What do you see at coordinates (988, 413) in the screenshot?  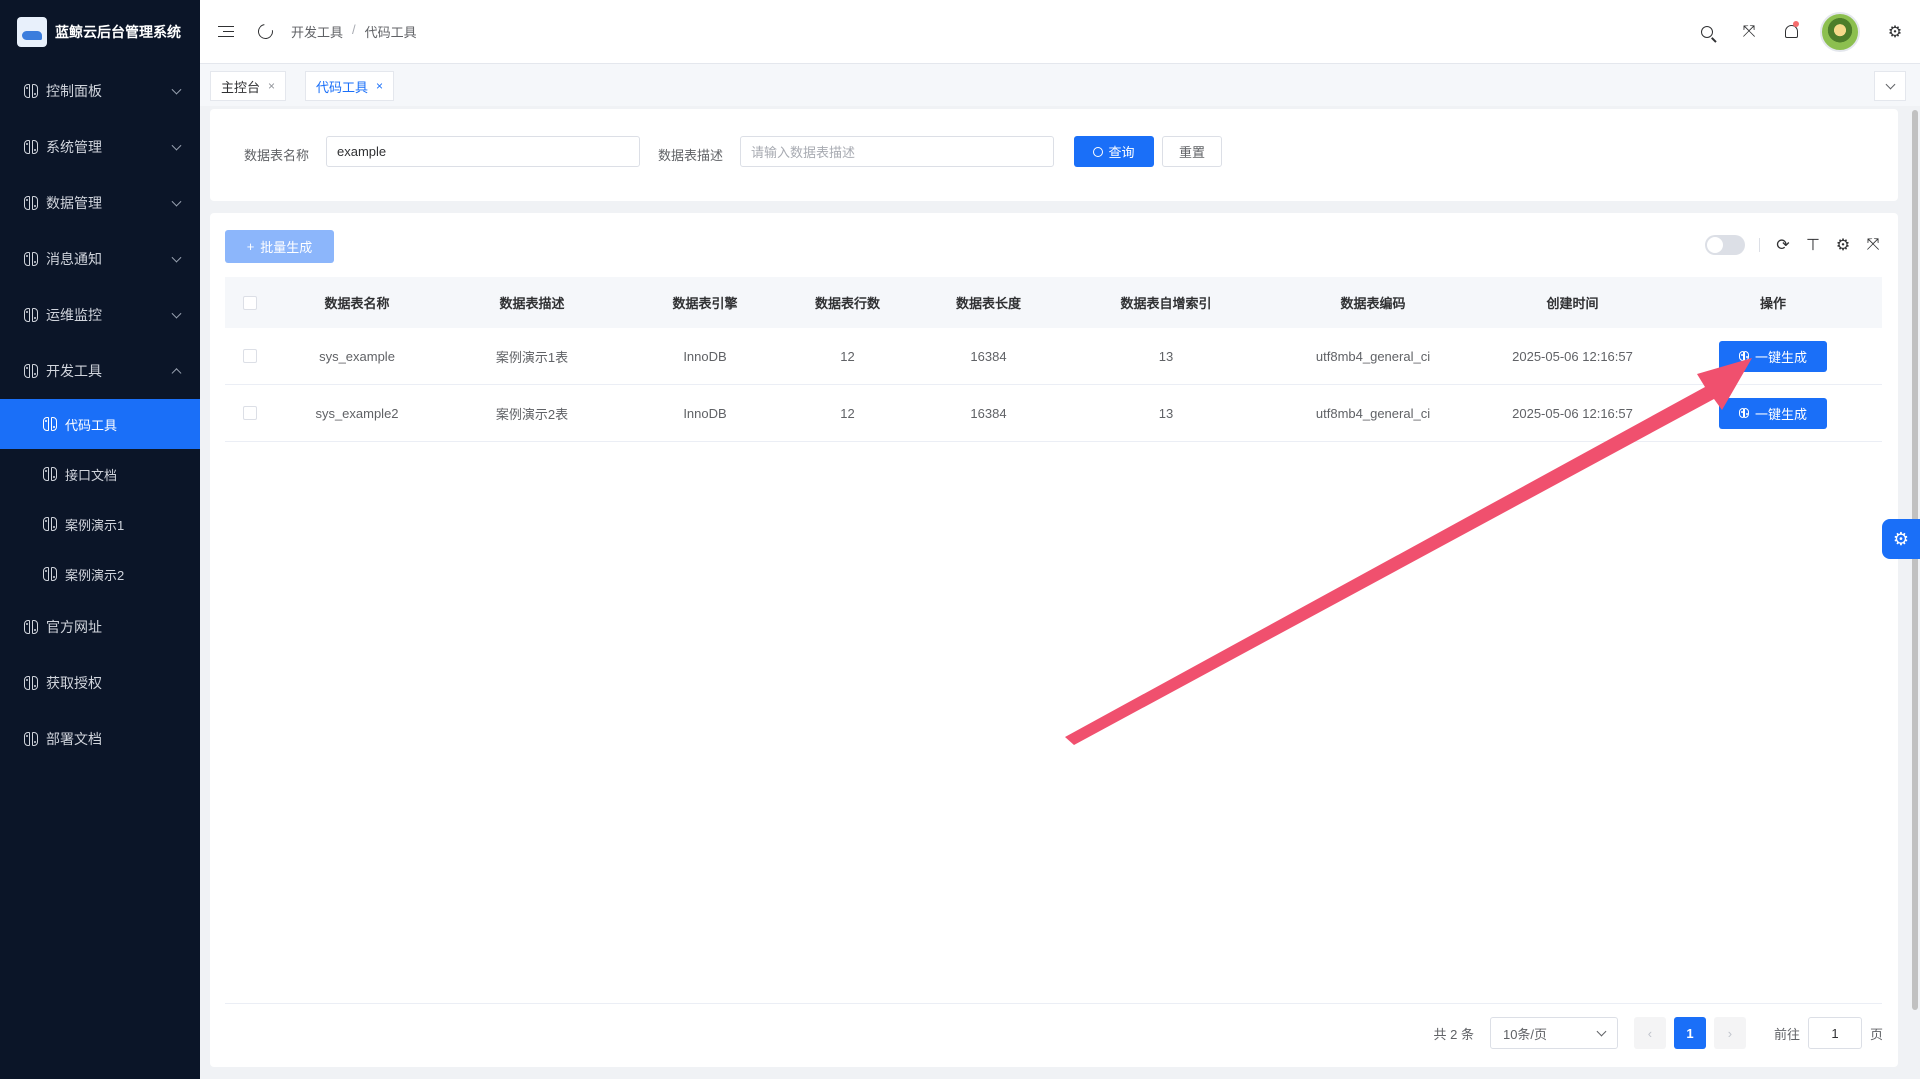 I see `cell-length: 16384` at bounding box center [988, 413].